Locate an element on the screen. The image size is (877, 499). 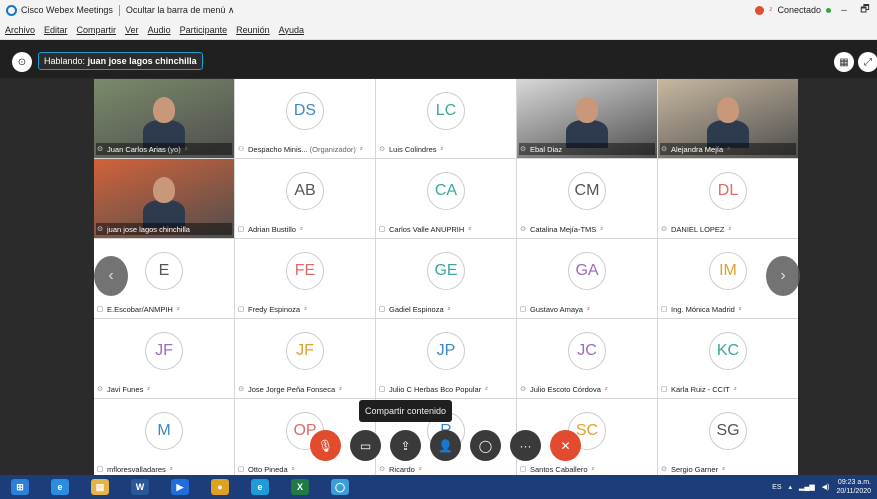
previous-page-button: ‹ is located at coordinates (111, 276).